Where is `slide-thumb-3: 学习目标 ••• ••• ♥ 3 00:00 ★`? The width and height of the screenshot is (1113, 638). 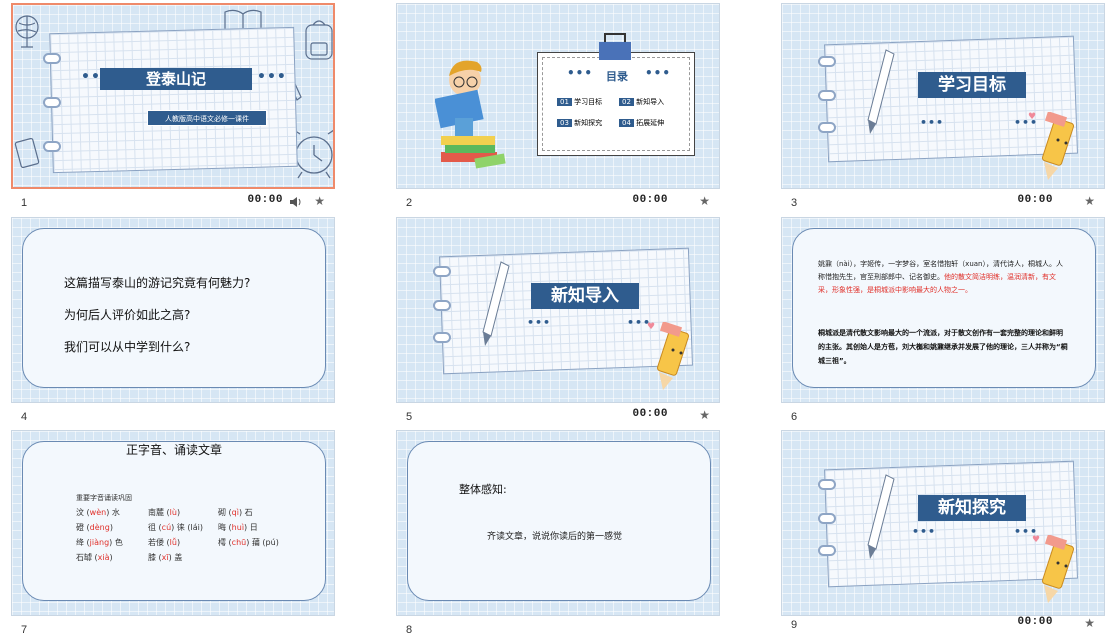 slide-thumb-3: 学习目标 ••• ••• ♥ 3 00:00 ★ is located at coordinates (943, 106).